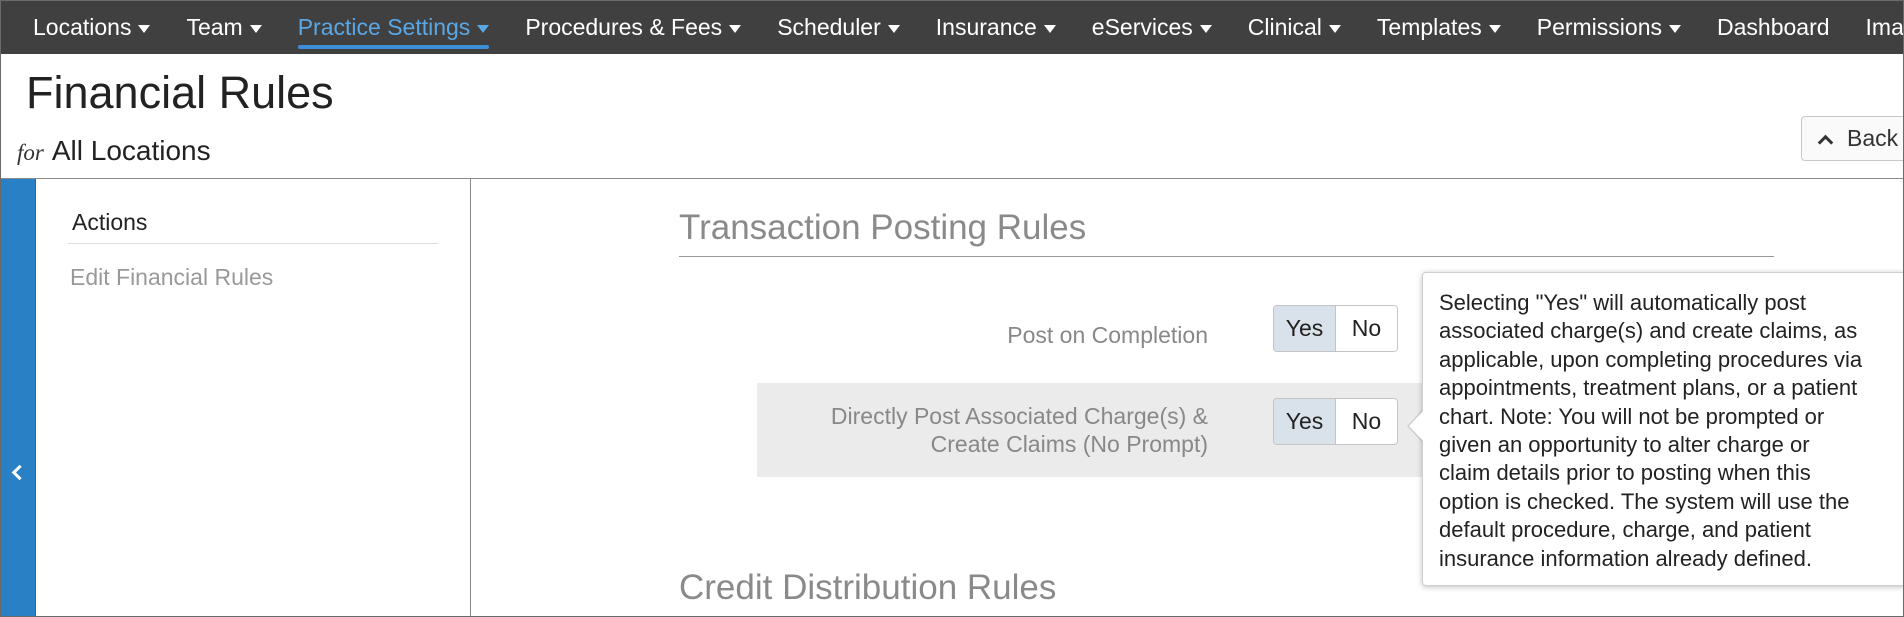 This screenshot has height=617, width=1904. Describe the element at coordinates (19, 472) in the screenshot. I see `chevron-left-icon` at that location.